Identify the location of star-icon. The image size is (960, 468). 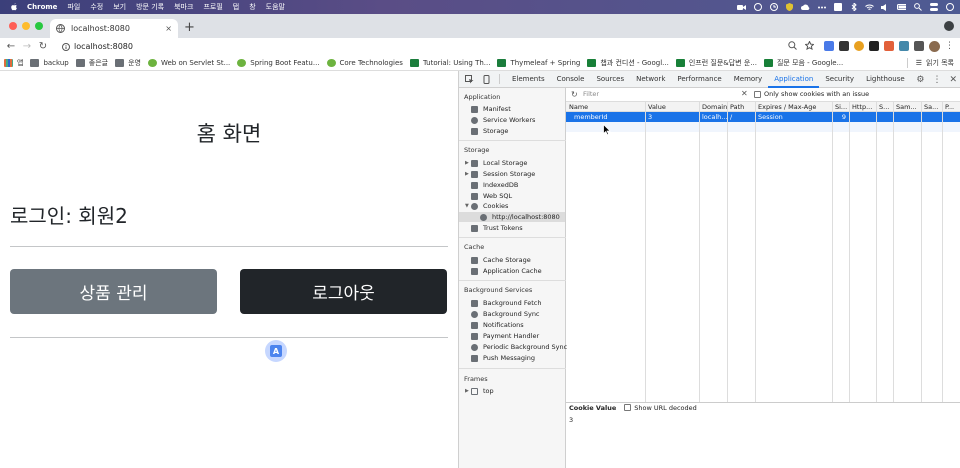
(809, 45).